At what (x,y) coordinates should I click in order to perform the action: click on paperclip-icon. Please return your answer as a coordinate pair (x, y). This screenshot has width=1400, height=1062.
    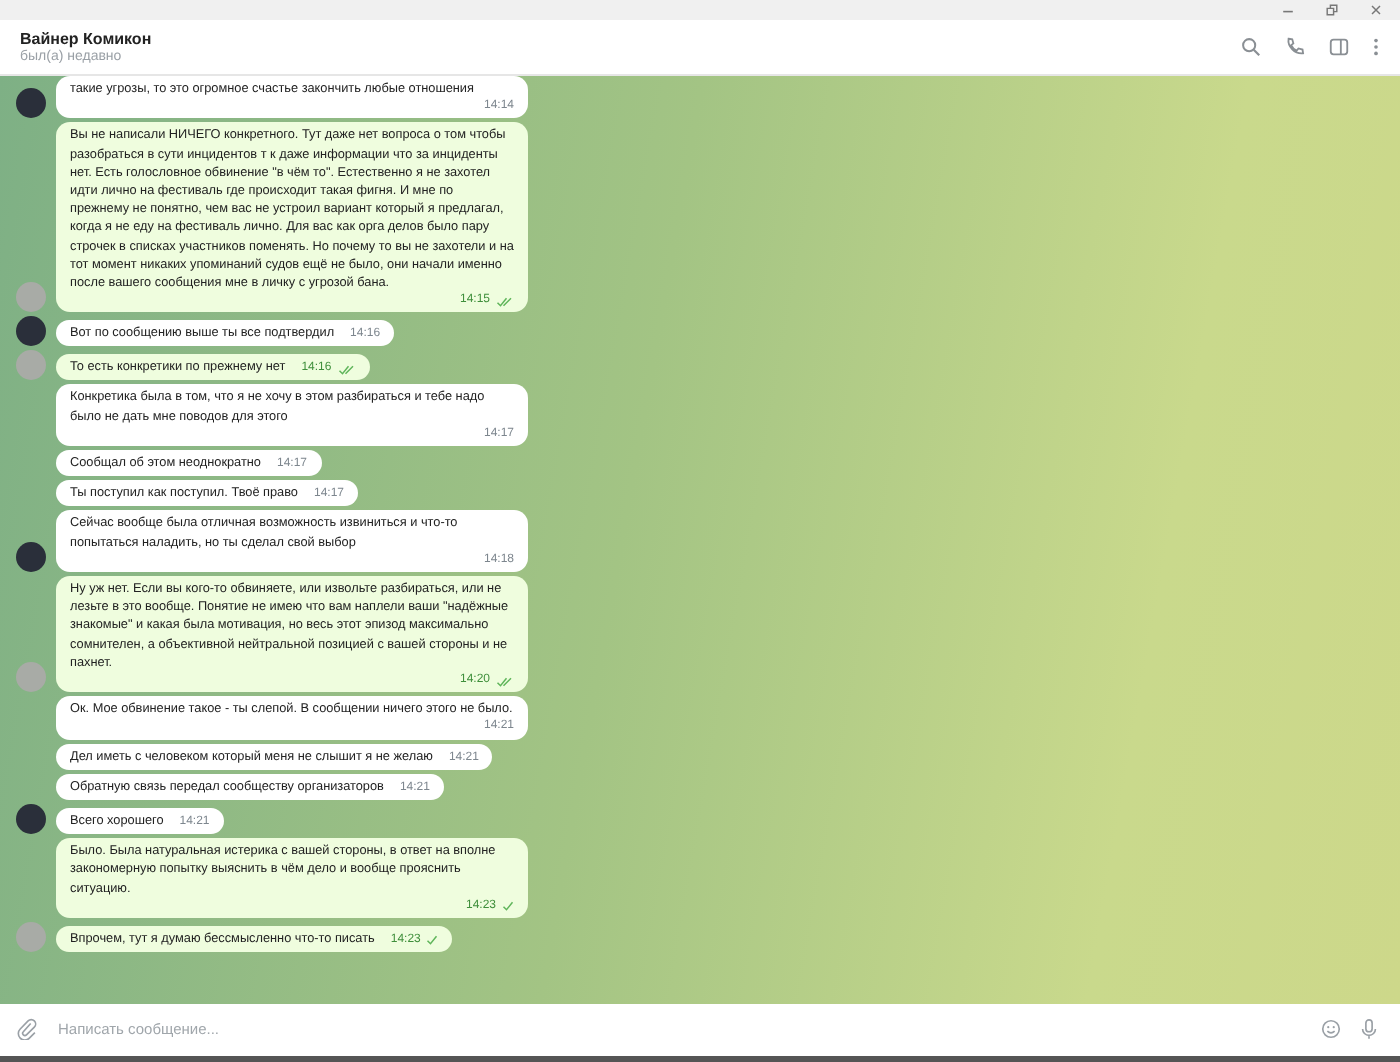
    Looking at the image, I should click on (27, 1028).